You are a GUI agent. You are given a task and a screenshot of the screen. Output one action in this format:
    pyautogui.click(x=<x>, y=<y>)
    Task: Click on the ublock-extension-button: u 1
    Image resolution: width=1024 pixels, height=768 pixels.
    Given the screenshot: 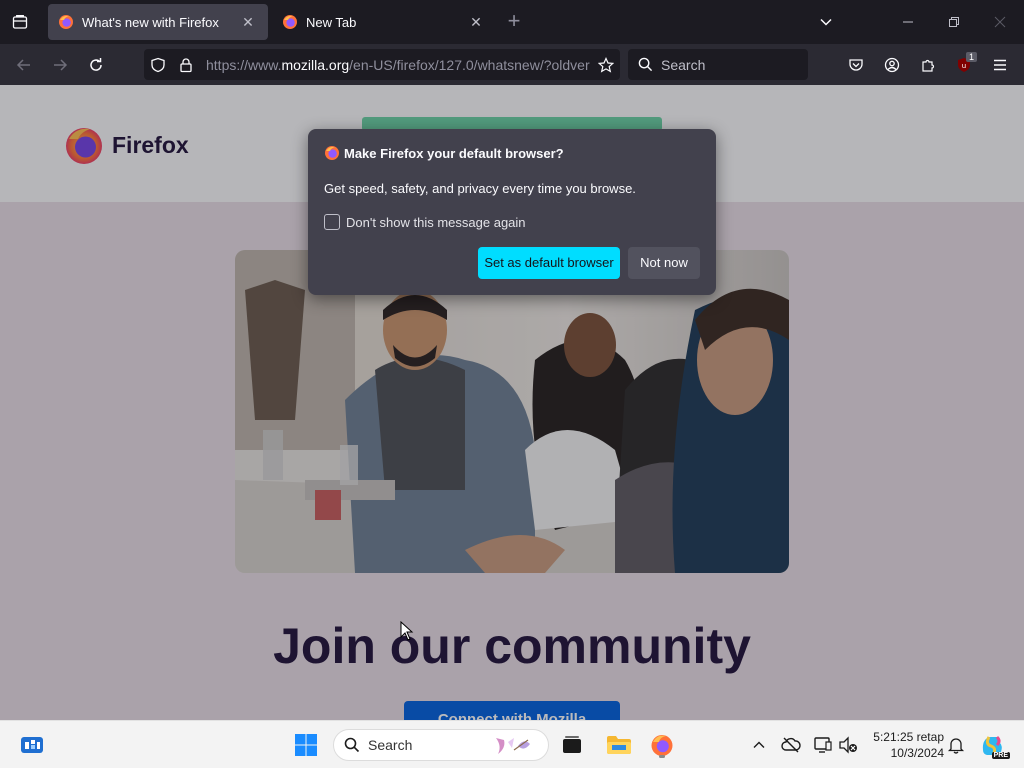 What is the action you would take?
    pyautogui.click(x=964, y=65)
    